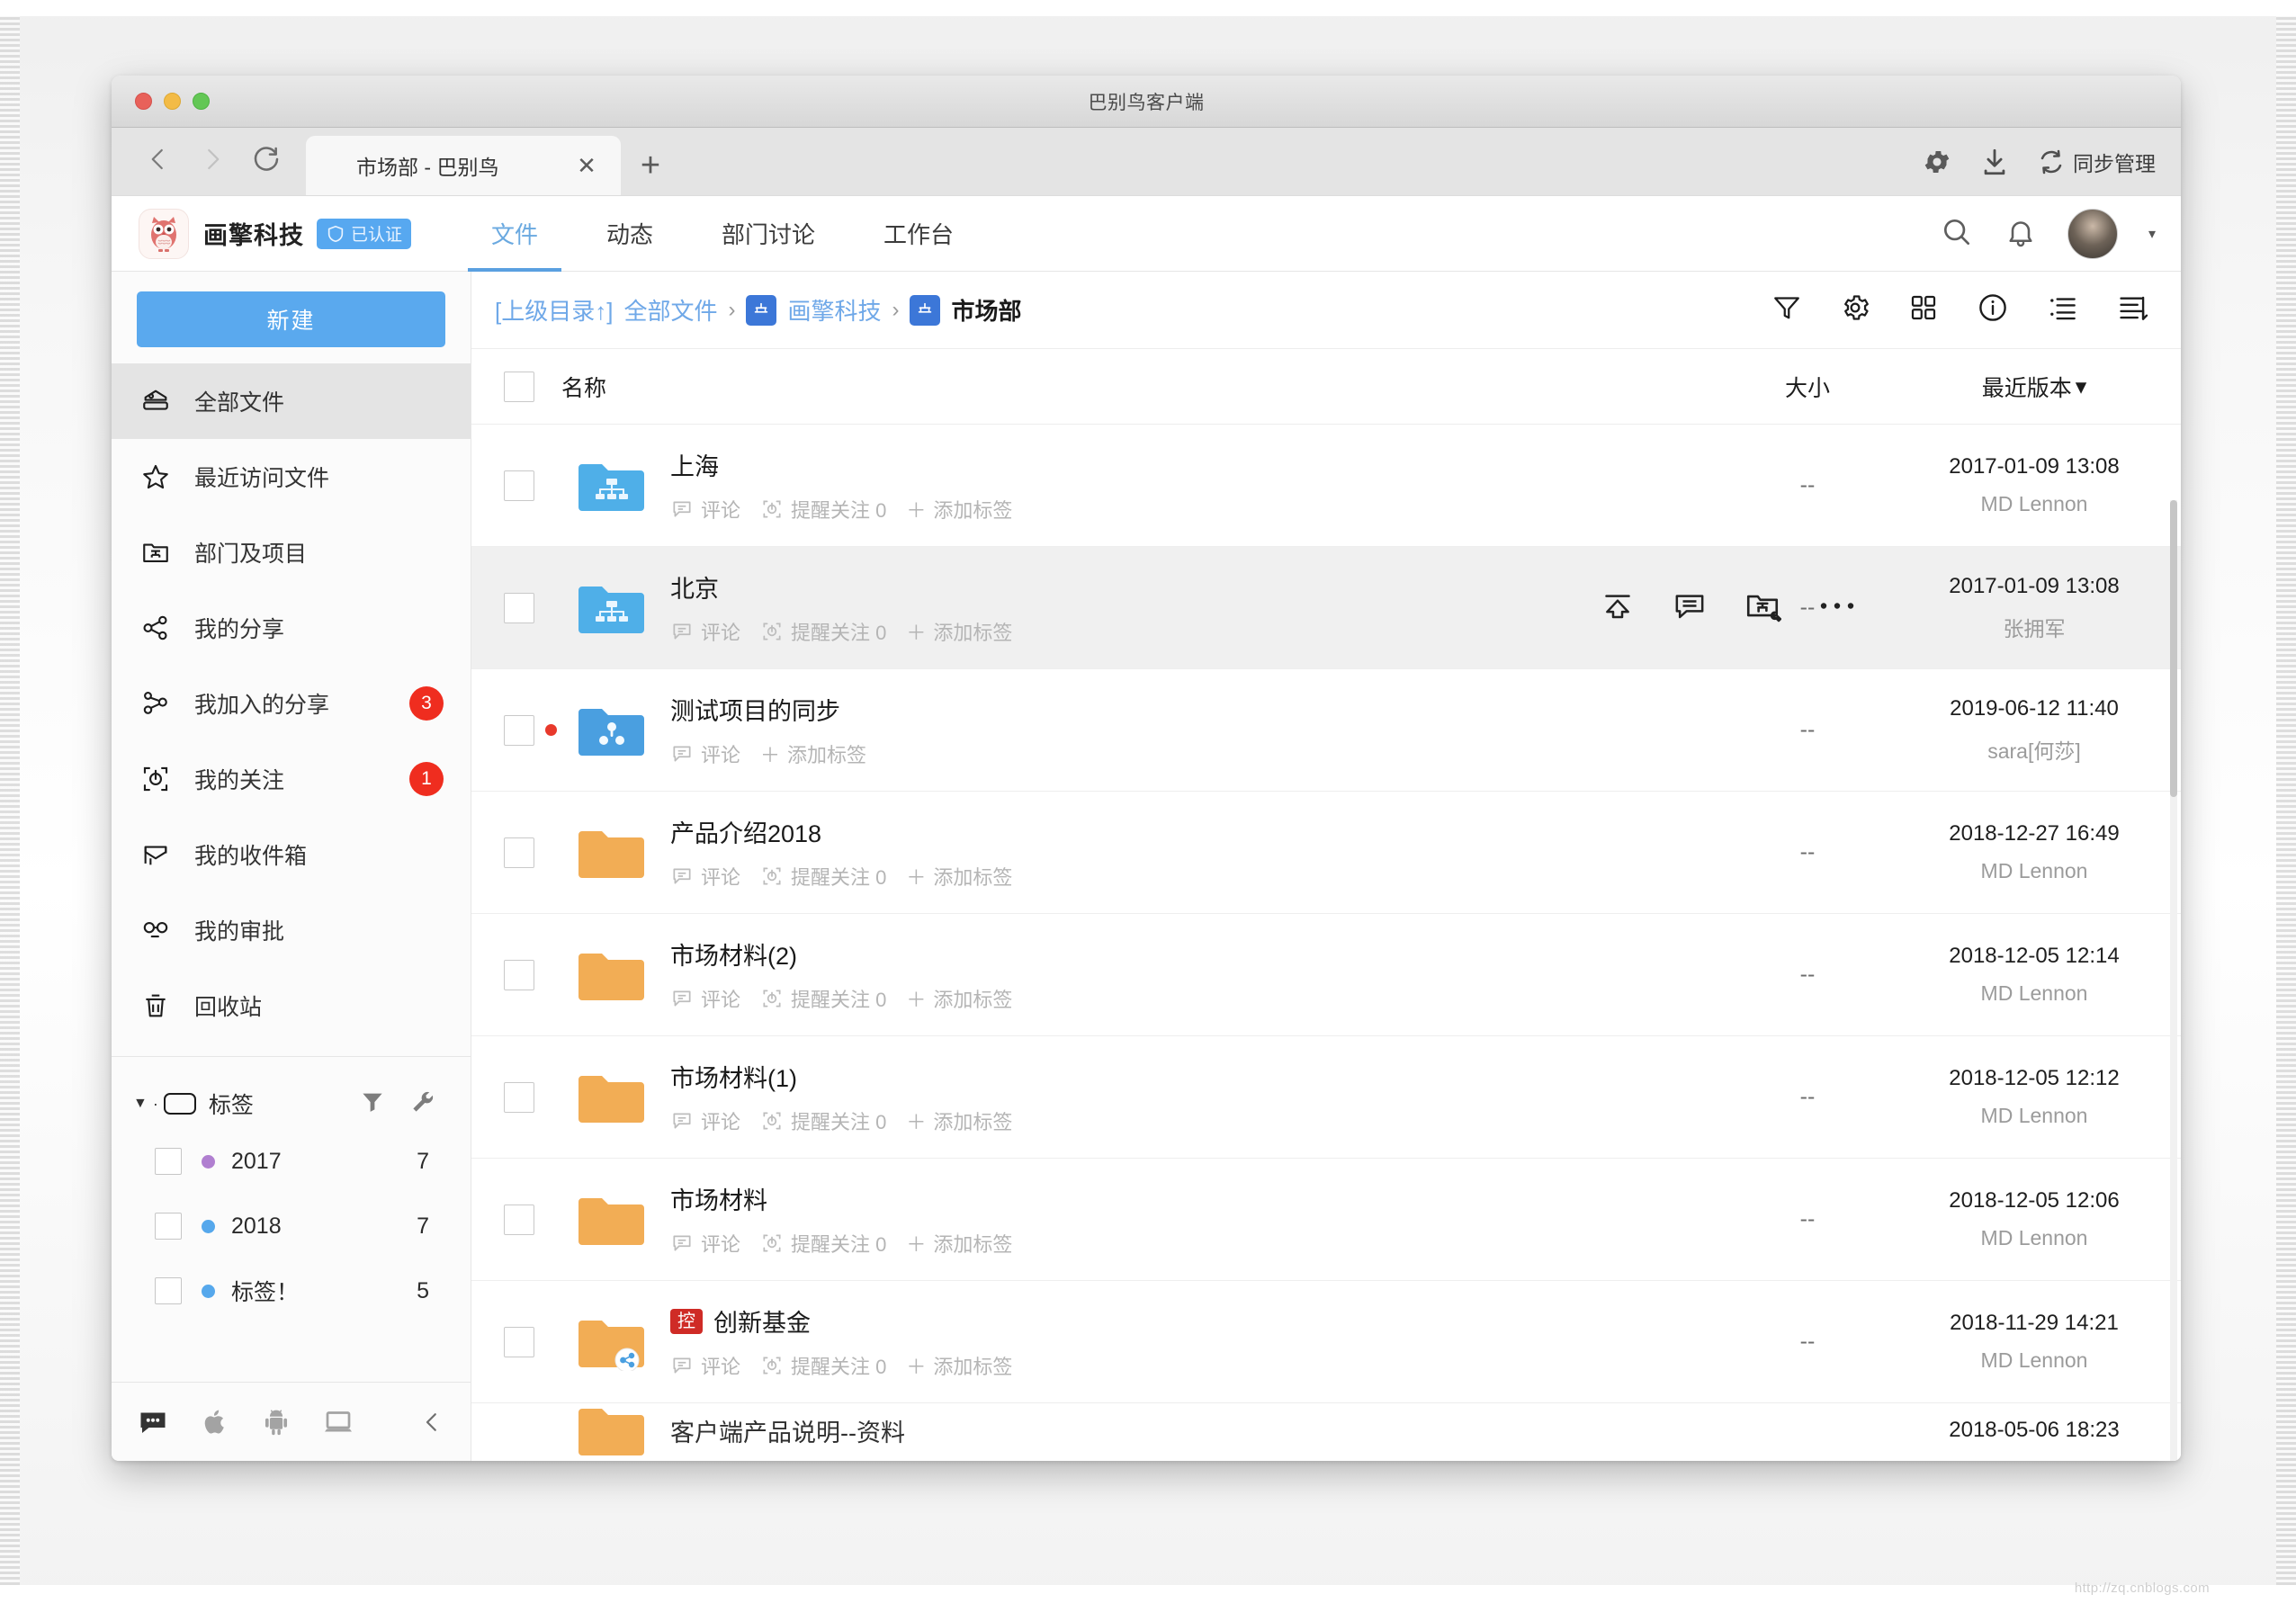  What do you see at coordinates (338, 1422) in the screenshot?
I see `desktop-icon` at bounding box center [338, 1422].